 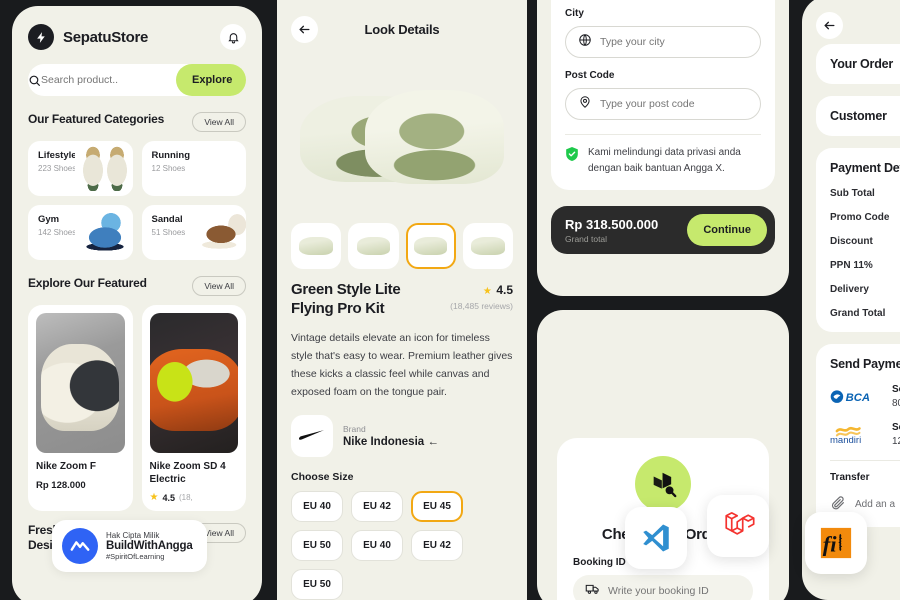 I want to click on payment-row: Sub Total, so click(x=852, y=193).